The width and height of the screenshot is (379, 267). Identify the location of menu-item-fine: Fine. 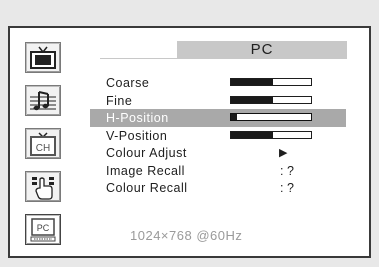
(218, 101).